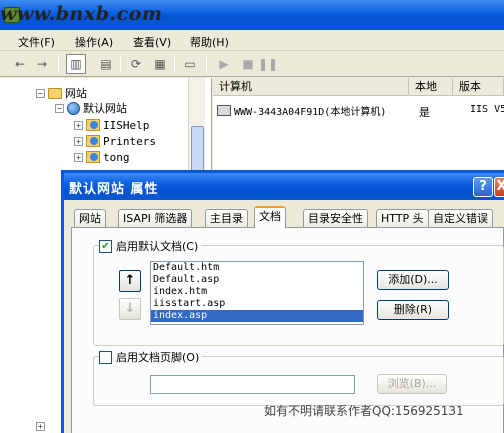 The image size is (504, 433). I want to click on tab-http-headers: HTTP 头, so click(402, 218).